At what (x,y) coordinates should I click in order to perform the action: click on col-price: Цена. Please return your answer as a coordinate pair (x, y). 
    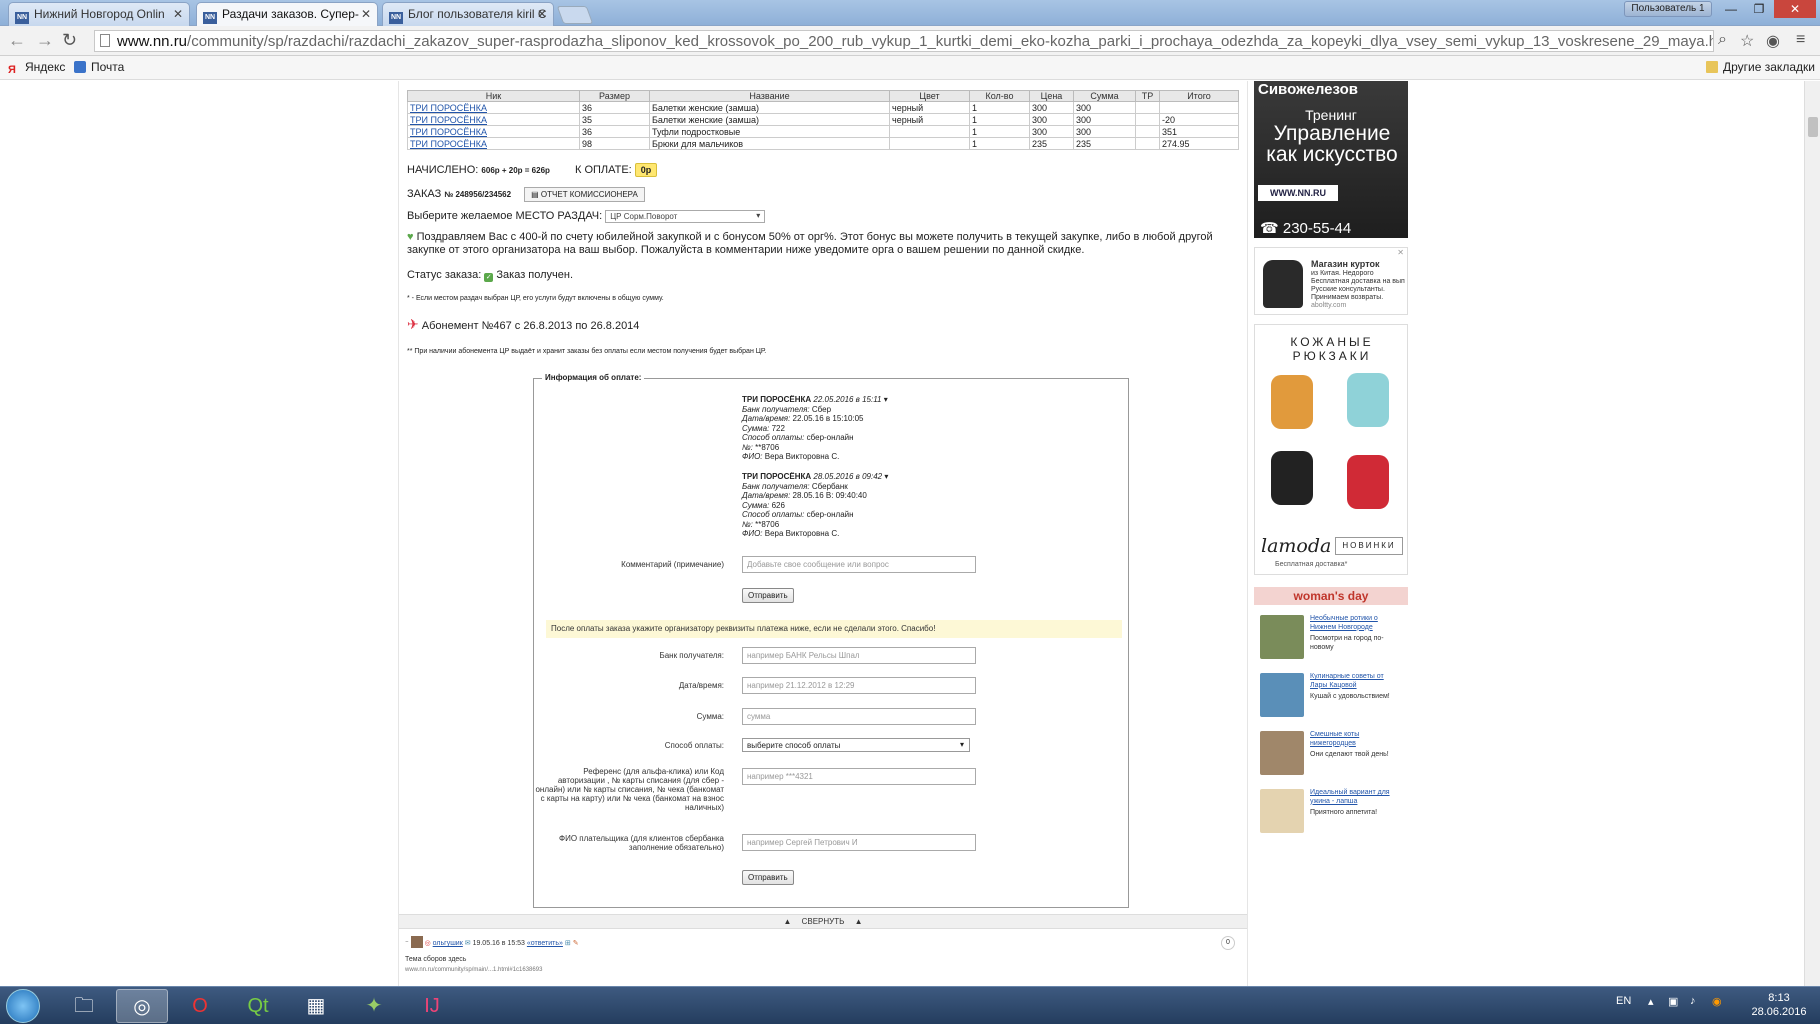
    Looking at the image, I should click on (1051, 96).